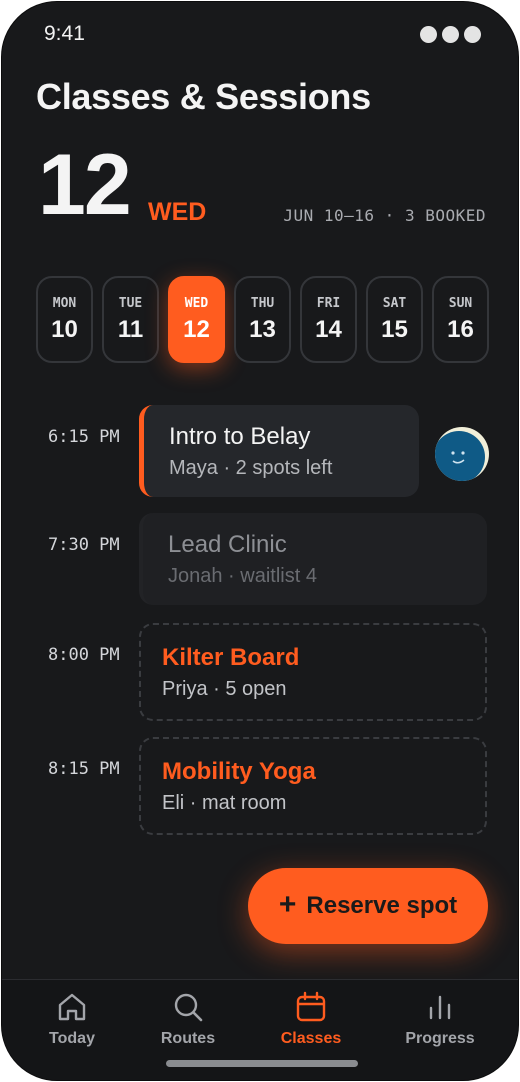  I want to click on page-title: Classes & Sessions, so click(203, 96).